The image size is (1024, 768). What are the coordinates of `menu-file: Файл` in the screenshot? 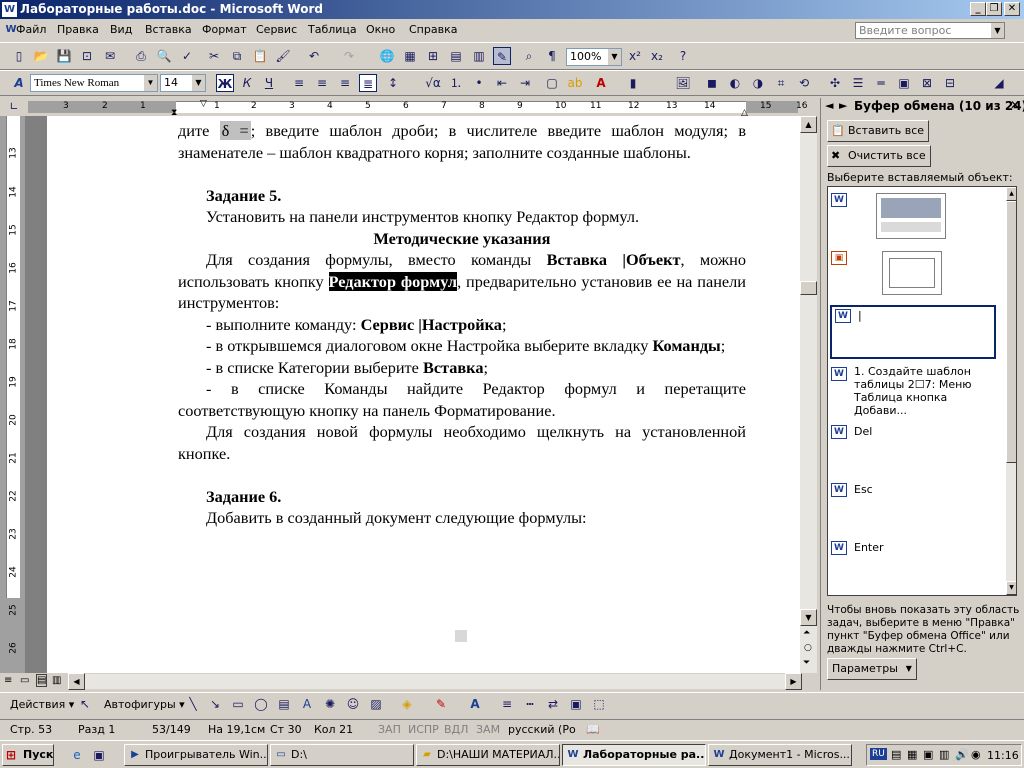 It's located at (31, 29).